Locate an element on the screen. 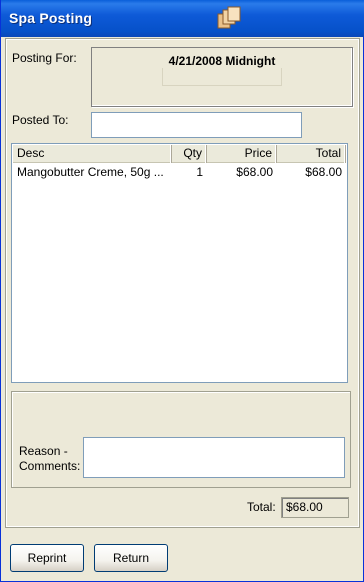 The image size is (364, 582). list-header: Desc Qty Price Total is located at coordinates (179, 154).